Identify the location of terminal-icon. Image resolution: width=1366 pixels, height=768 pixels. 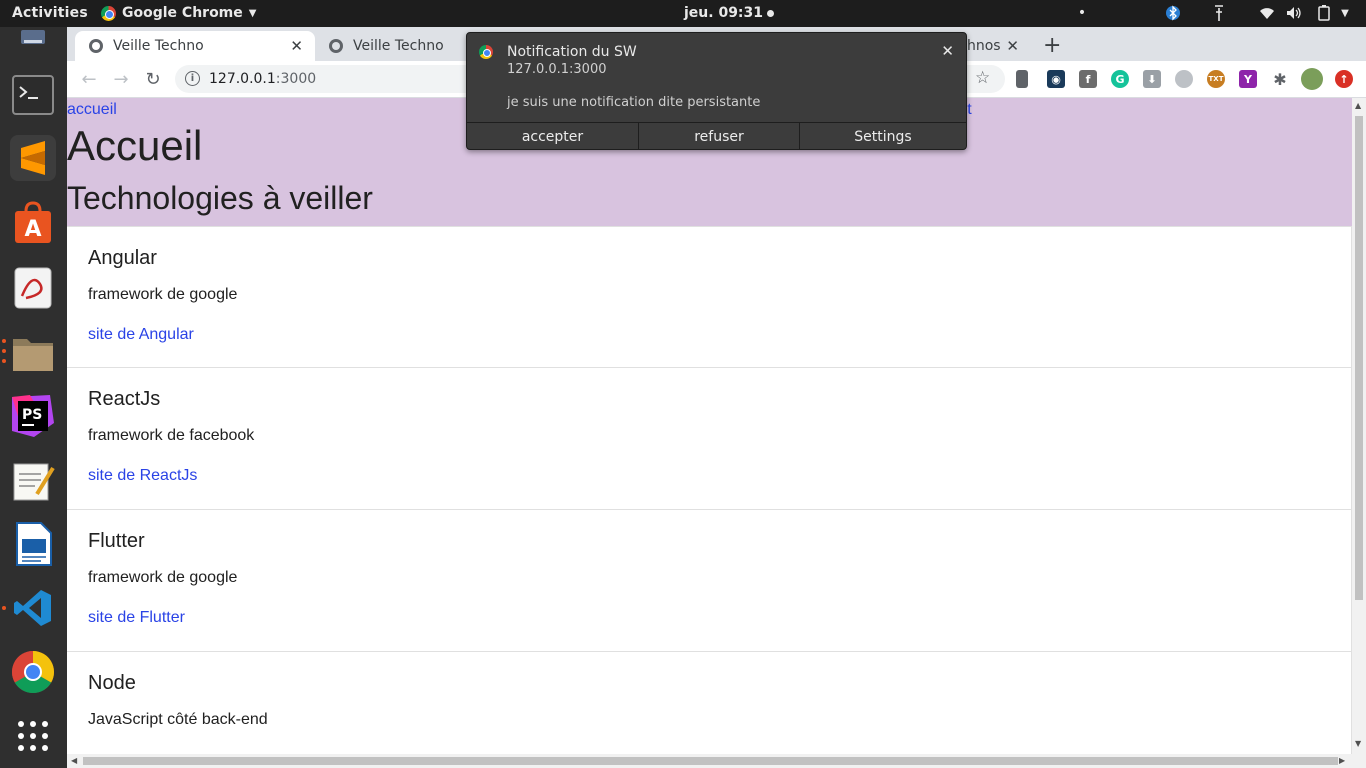
(33, 95).